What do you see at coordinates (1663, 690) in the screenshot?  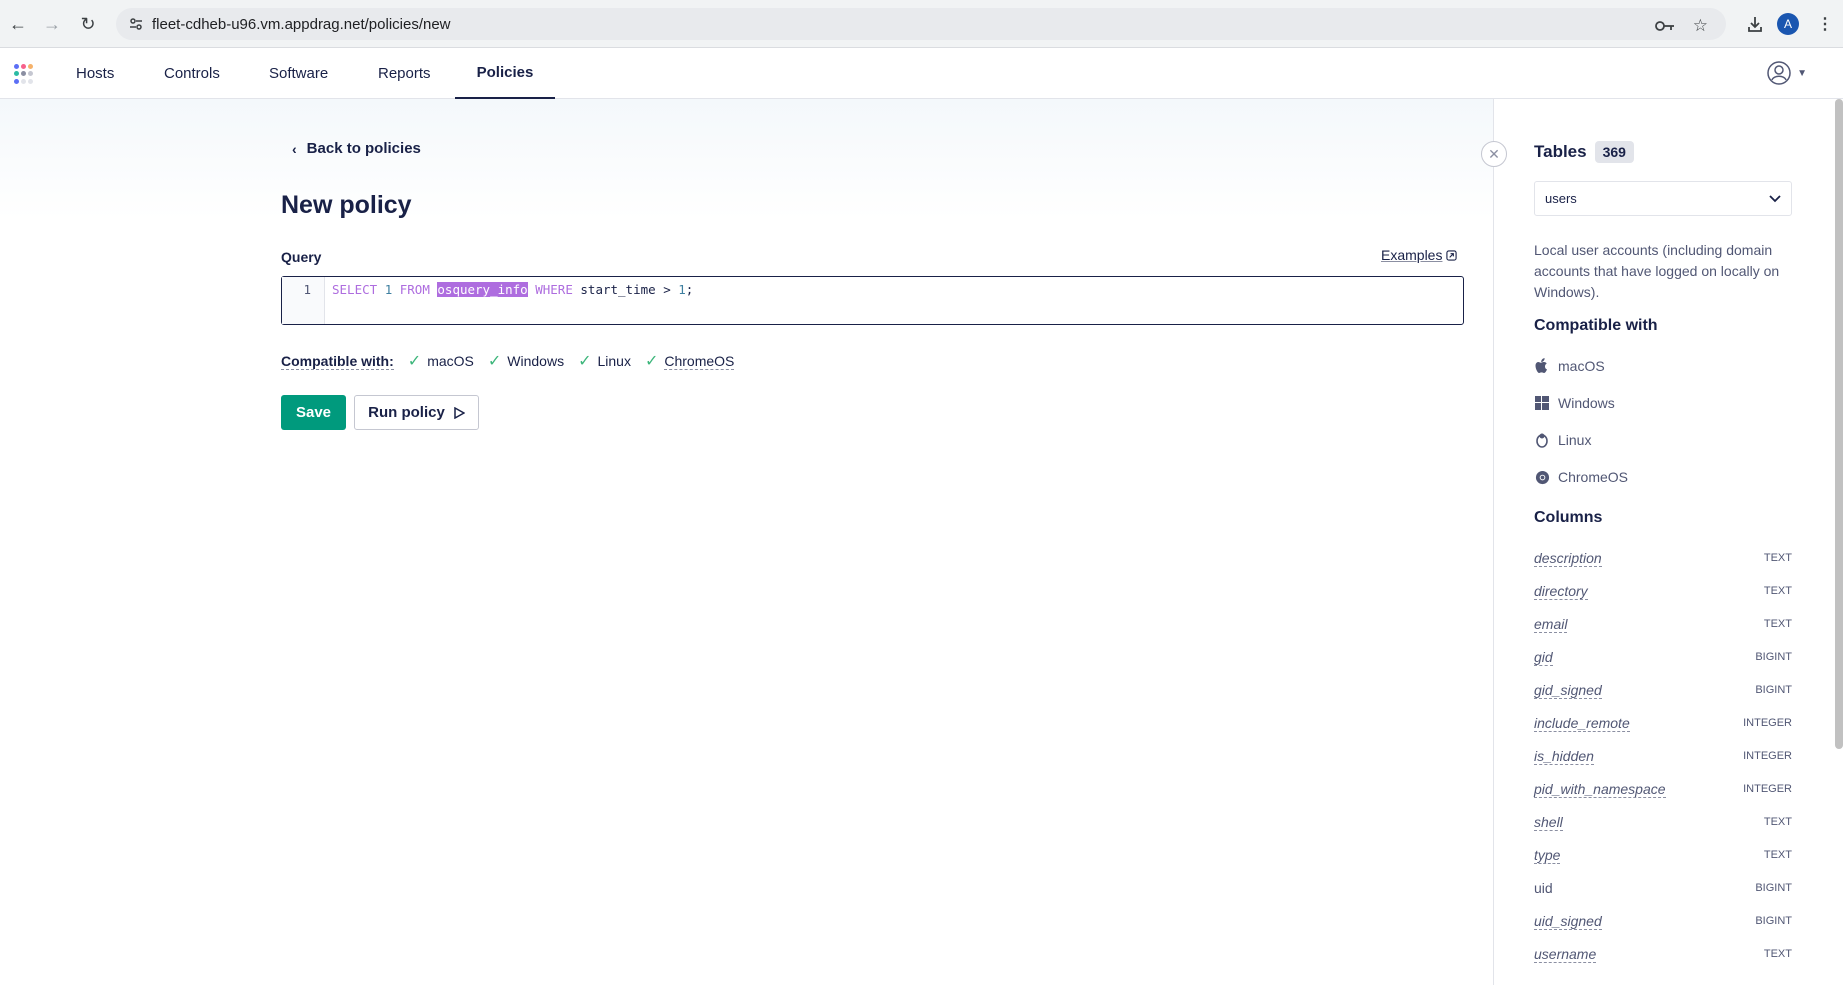 I see `column-row: gid_signed BIGINT` at bounding box center [1663, 690].